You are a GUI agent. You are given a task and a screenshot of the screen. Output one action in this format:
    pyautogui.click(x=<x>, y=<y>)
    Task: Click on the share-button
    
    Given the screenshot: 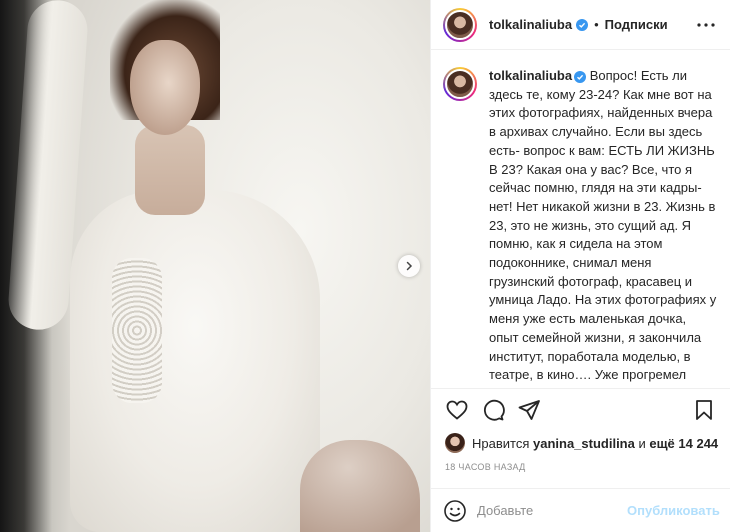 What is the action you would take?
    pyautogui.click(x=529, y=410)
    